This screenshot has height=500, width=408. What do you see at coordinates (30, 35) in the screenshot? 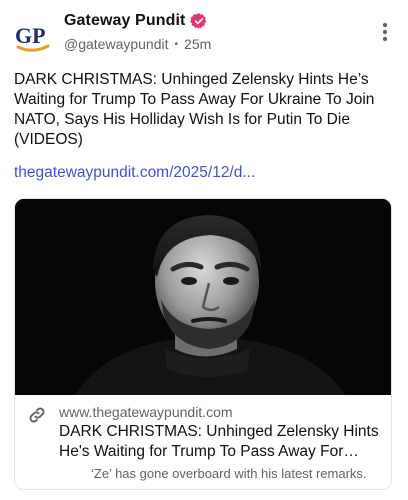
I see `avatar-text: GP` at bounding box center [30, 35].